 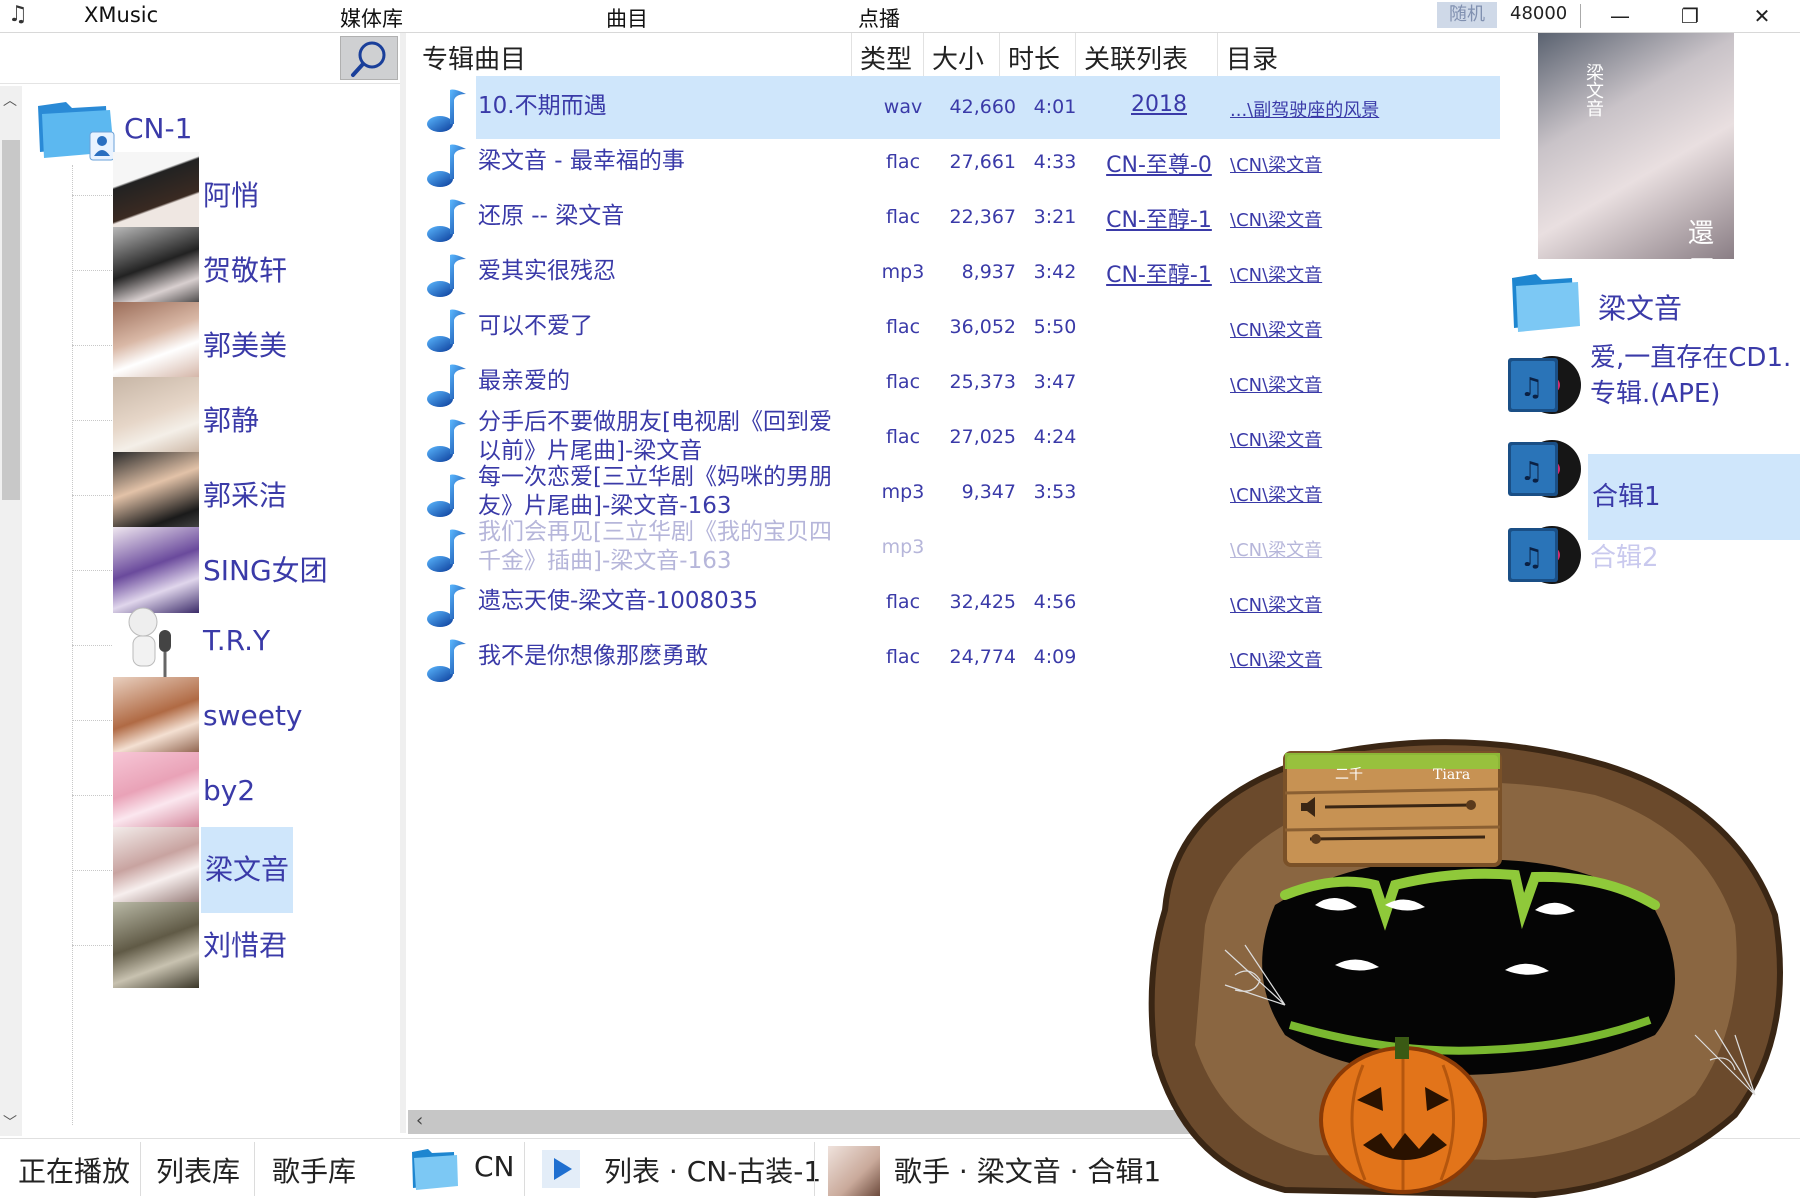 What do you see at coordinates (960, 547) in the screenshot?
I see `track-row: 我们会再见[三立华剧《我的宝贝四千金》插曲]-梁文音-163 mp3 \CN\梁文音` at bounding box center [960, 547].